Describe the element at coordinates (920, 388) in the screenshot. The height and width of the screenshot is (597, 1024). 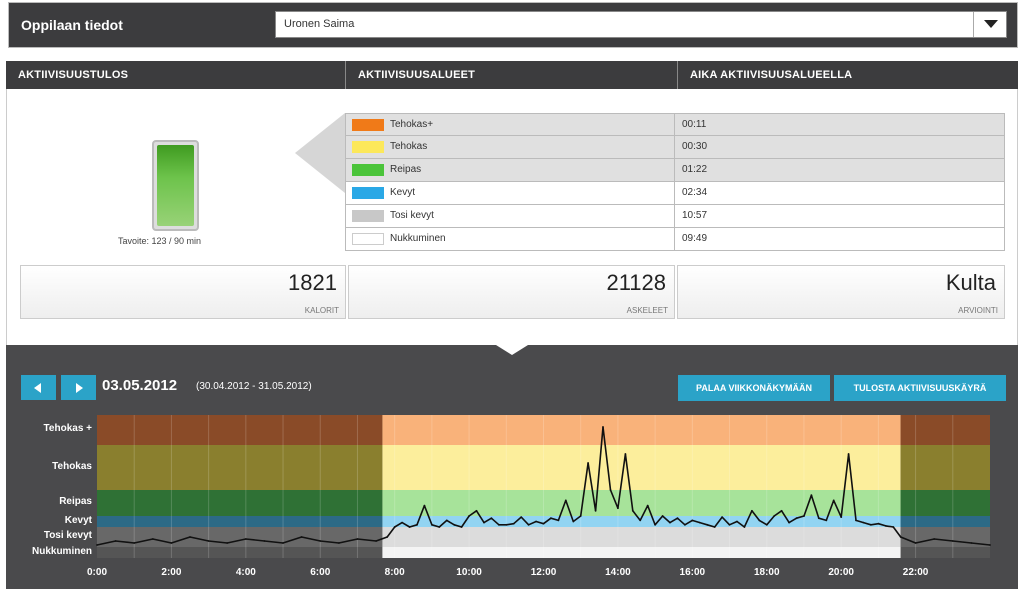
I see `print-activity-curve-button: TULOSTA AKTIIVISUUSKÄYRÄ` at that location.